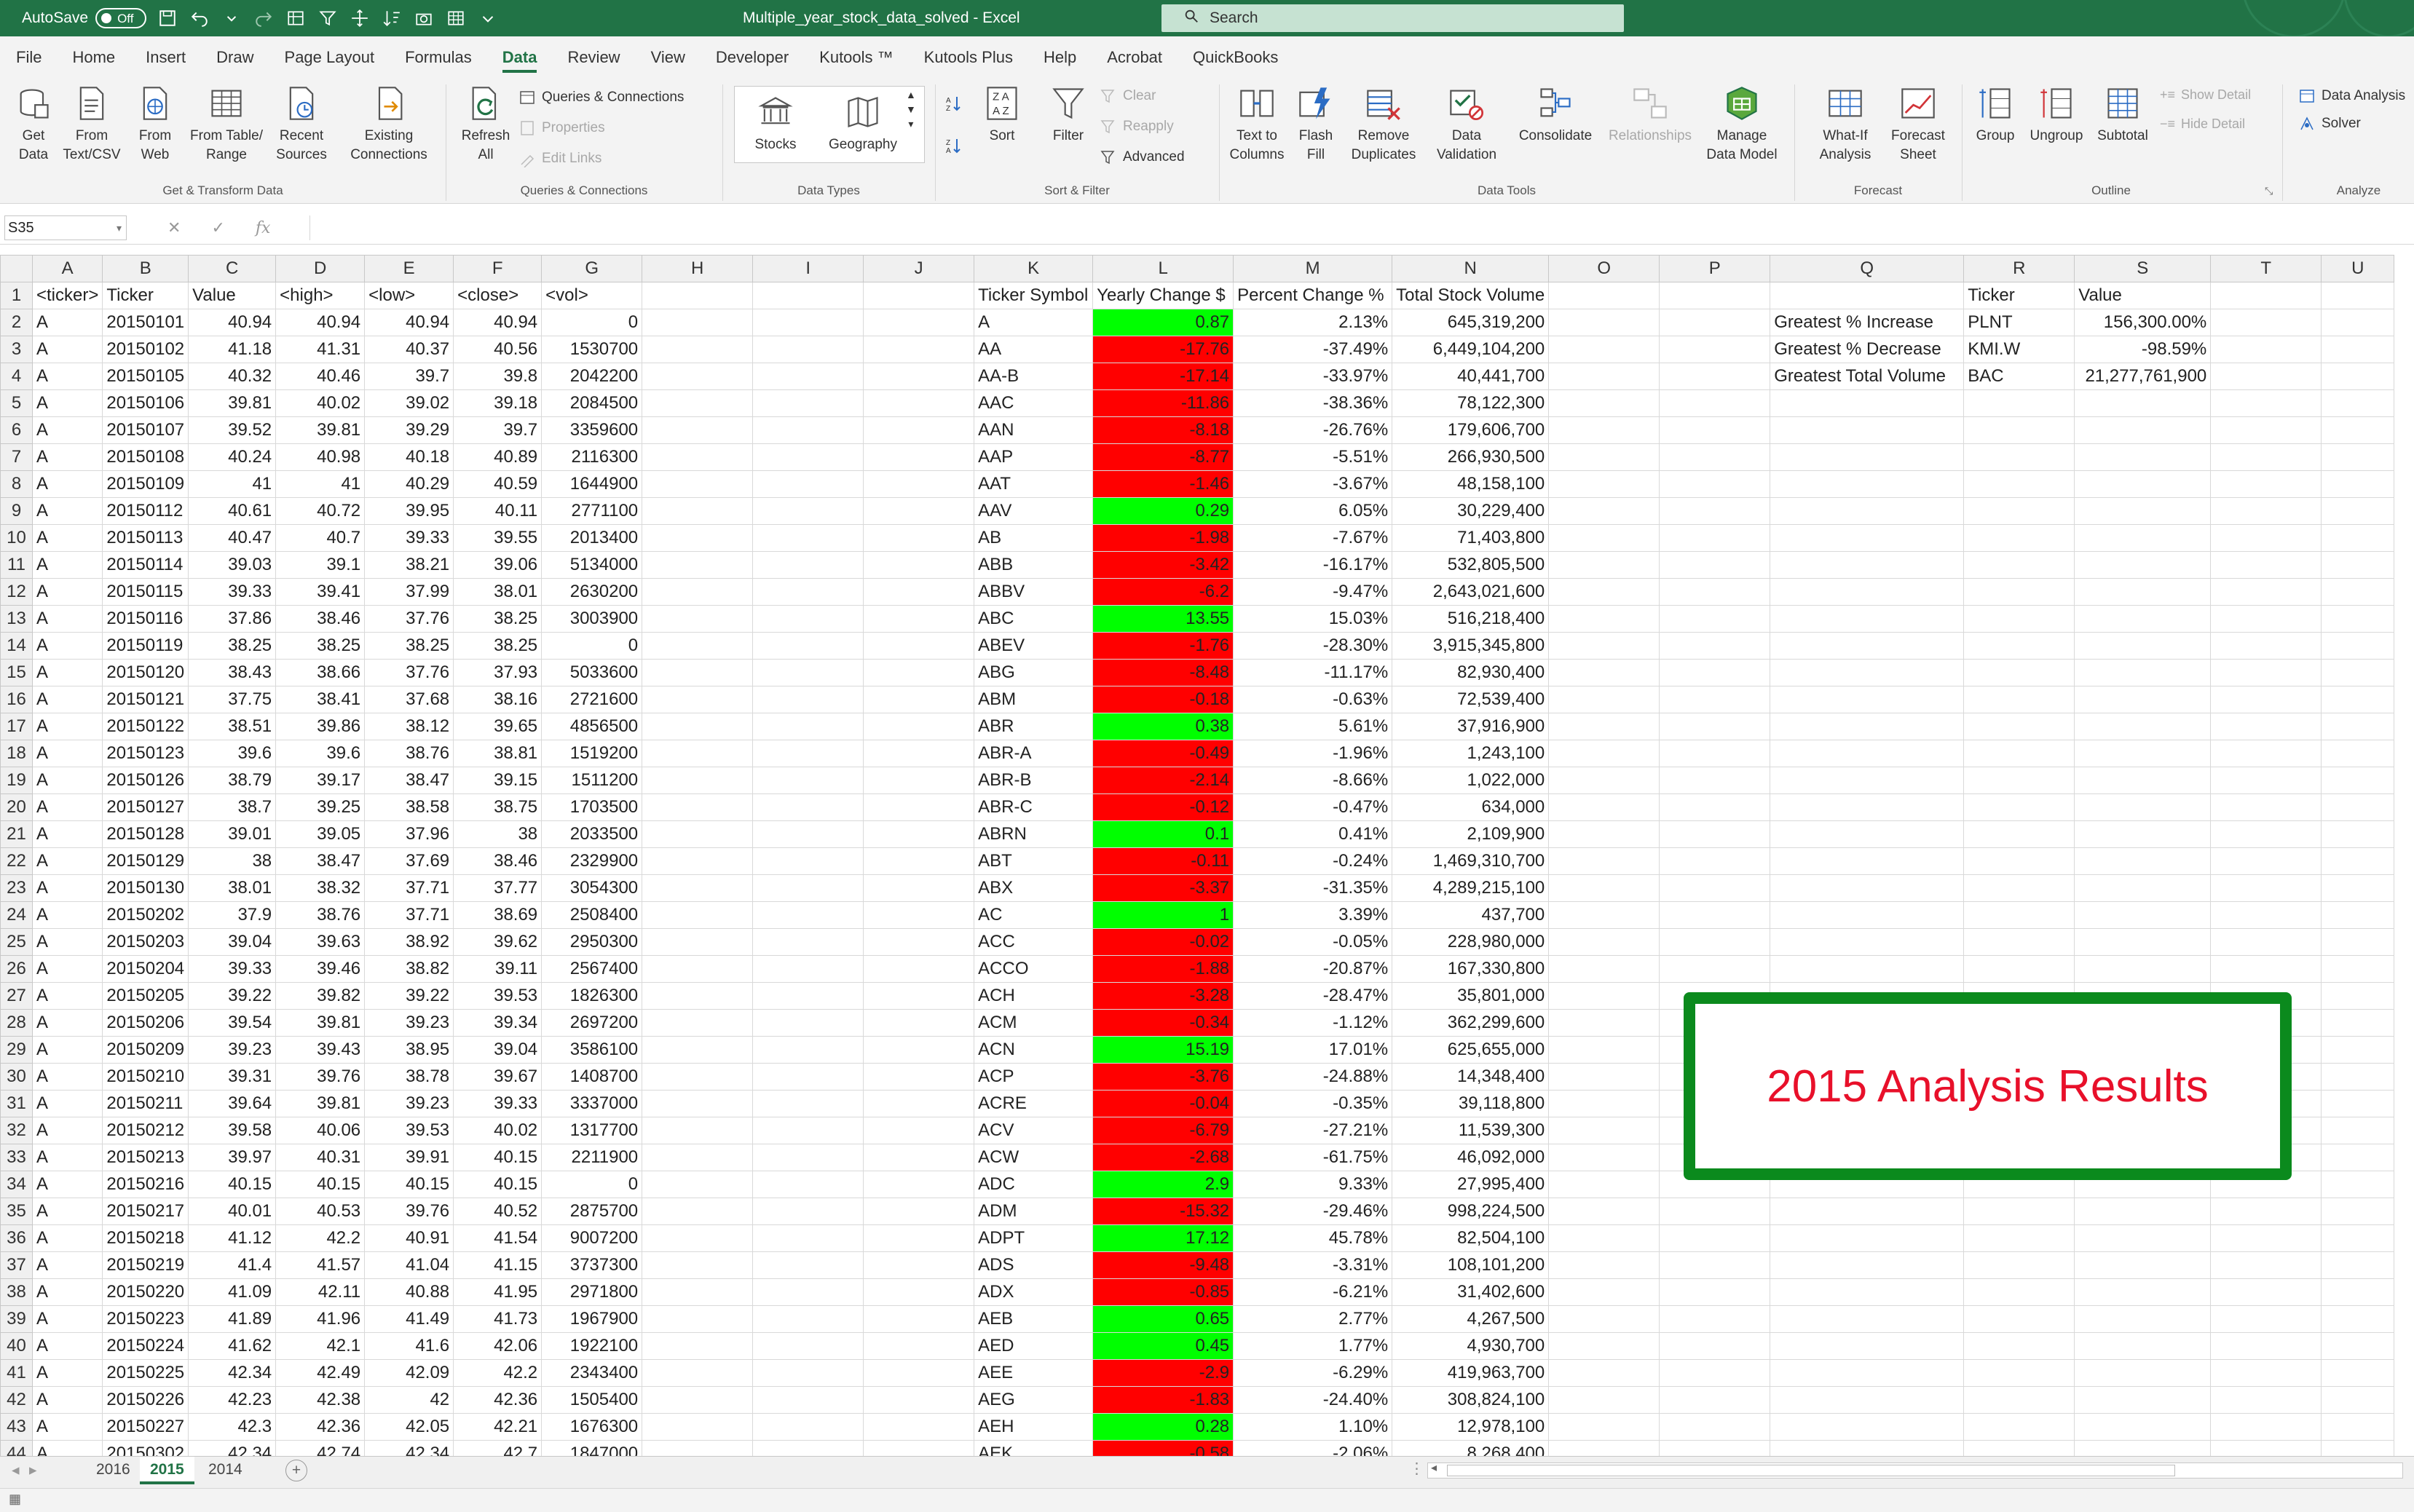  What do you see at coordinates (145, 1346) in the screenshot?
I see `cell: 20150224` at bounding box center [145, 1346].